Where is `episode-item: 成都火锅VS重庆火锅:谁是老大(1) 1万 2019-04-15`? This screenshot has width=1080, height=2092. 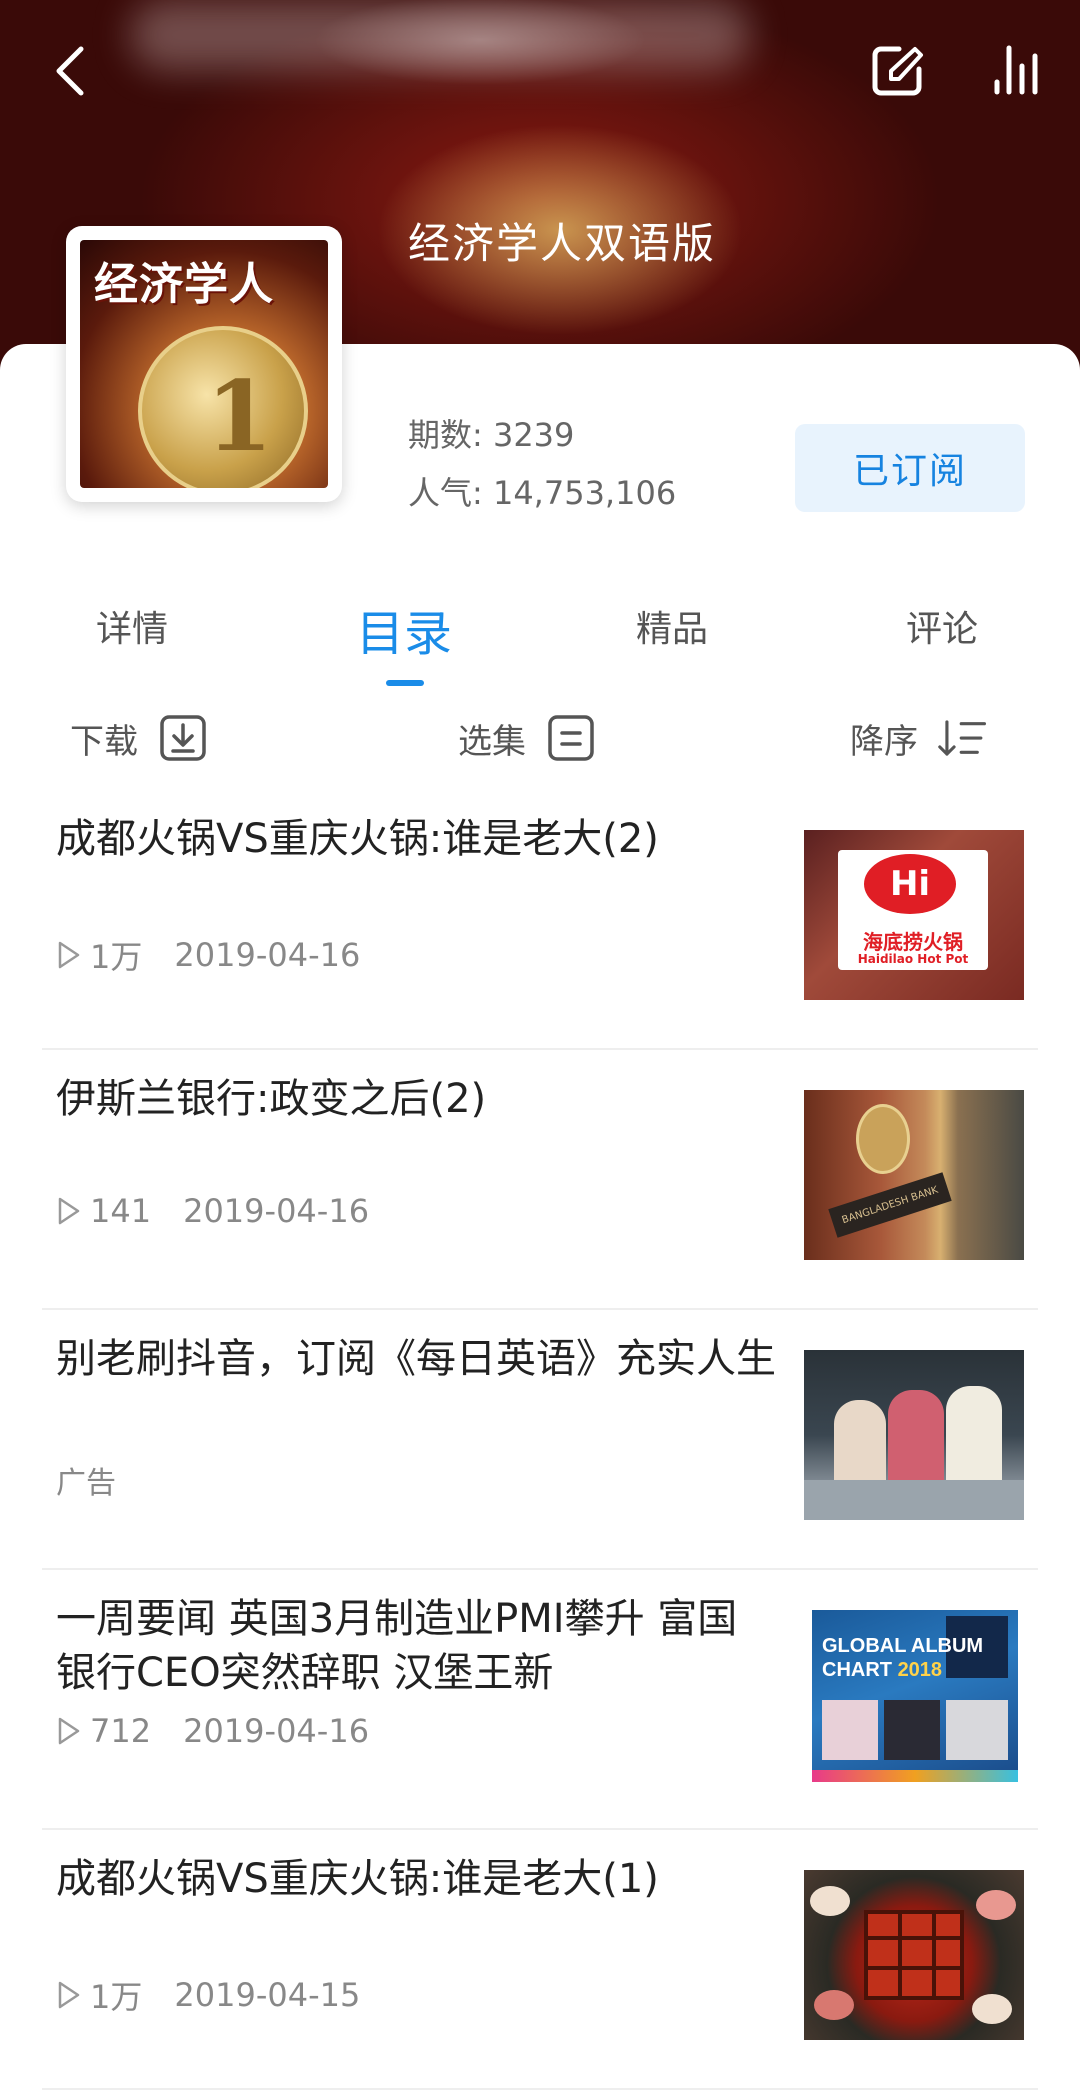 episode-item: 成都火锅VS重庆火锅:谁是老大(1) 1万 2019-04-15 is located at coordinates (540, 1960).